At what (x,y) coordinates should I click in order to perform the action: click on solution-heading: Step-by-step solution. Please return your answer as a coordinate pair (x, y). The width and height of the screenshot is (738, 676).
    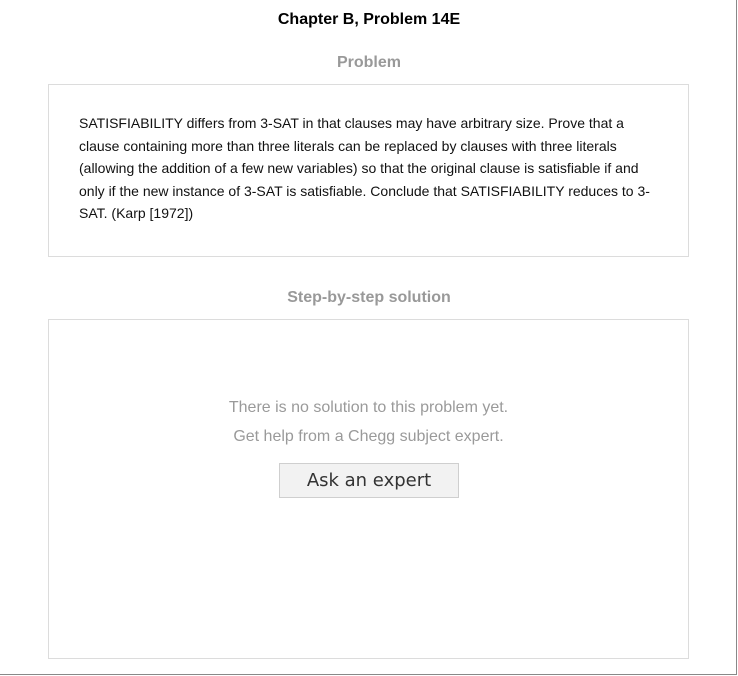
    Looking at the image, I should click on (369, 297).